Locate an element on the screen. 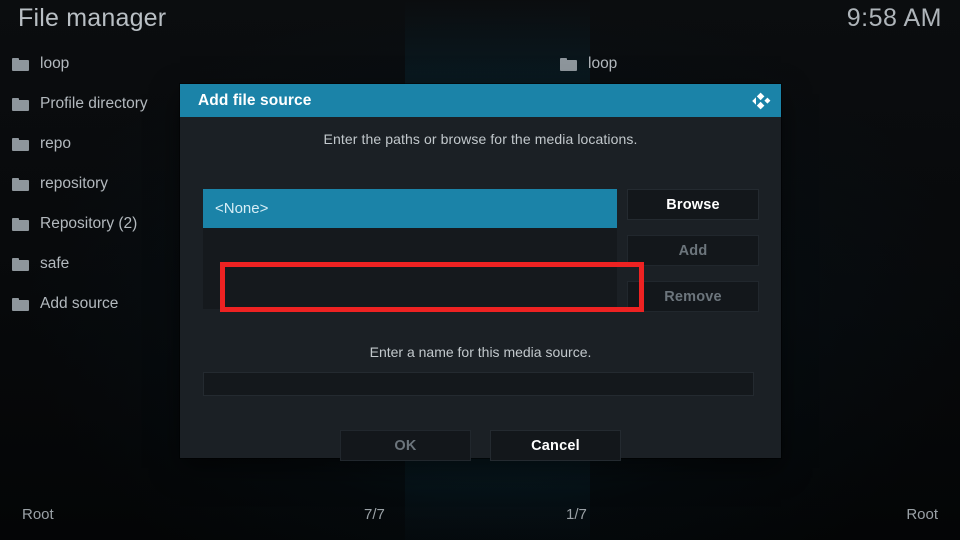 This screenshot has width=960, height=540. cancel-button: Cancel is located at coordinates (555, 445).